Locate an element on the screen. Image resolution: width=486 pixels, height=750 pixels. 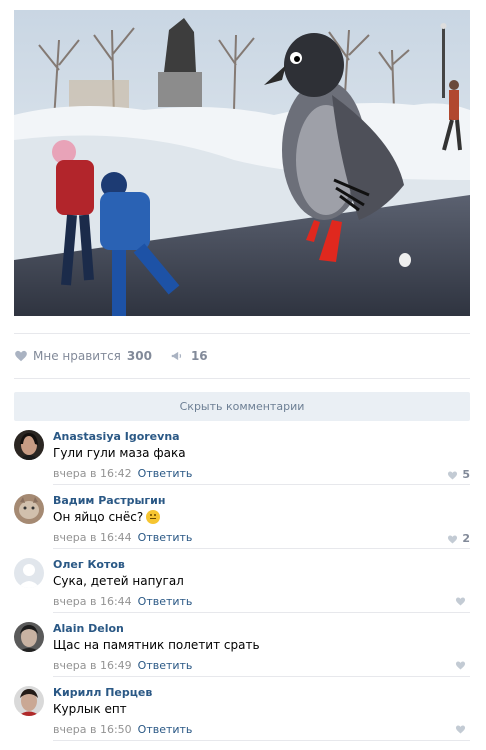
comment-like-button: 2 is located at coordinates (458, 538).